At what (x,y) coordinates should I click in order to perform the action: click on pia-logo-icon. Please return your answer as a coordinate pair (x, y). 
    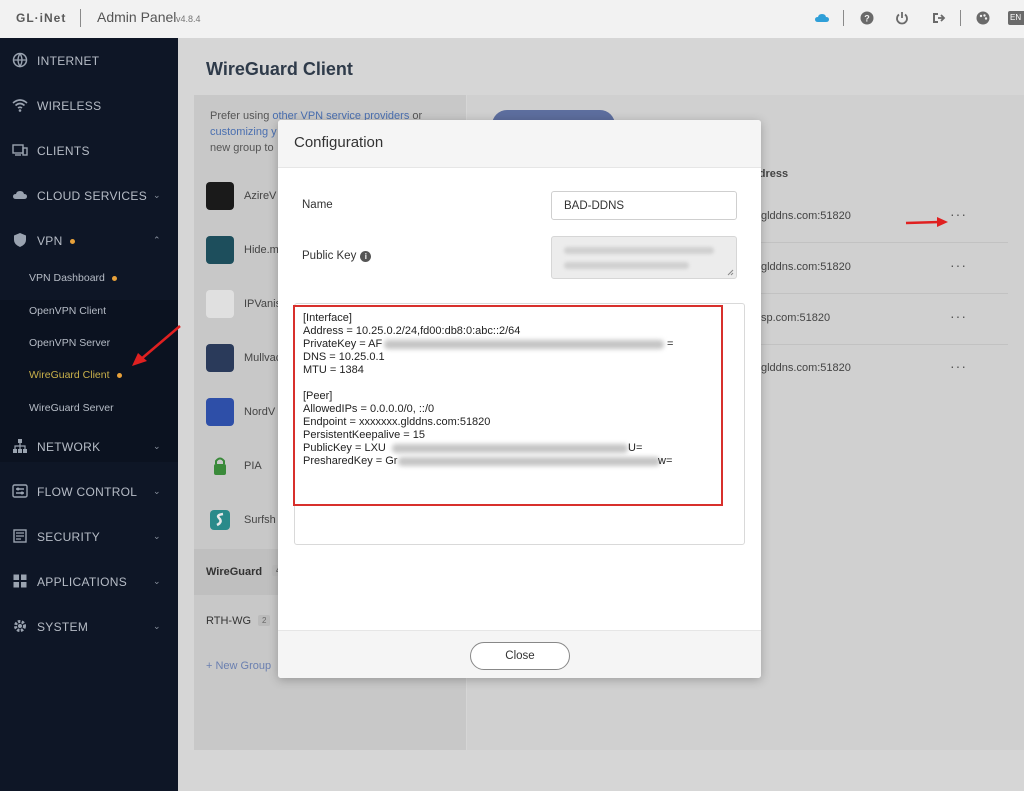
    Looking at the image, I should click on (220, 466).